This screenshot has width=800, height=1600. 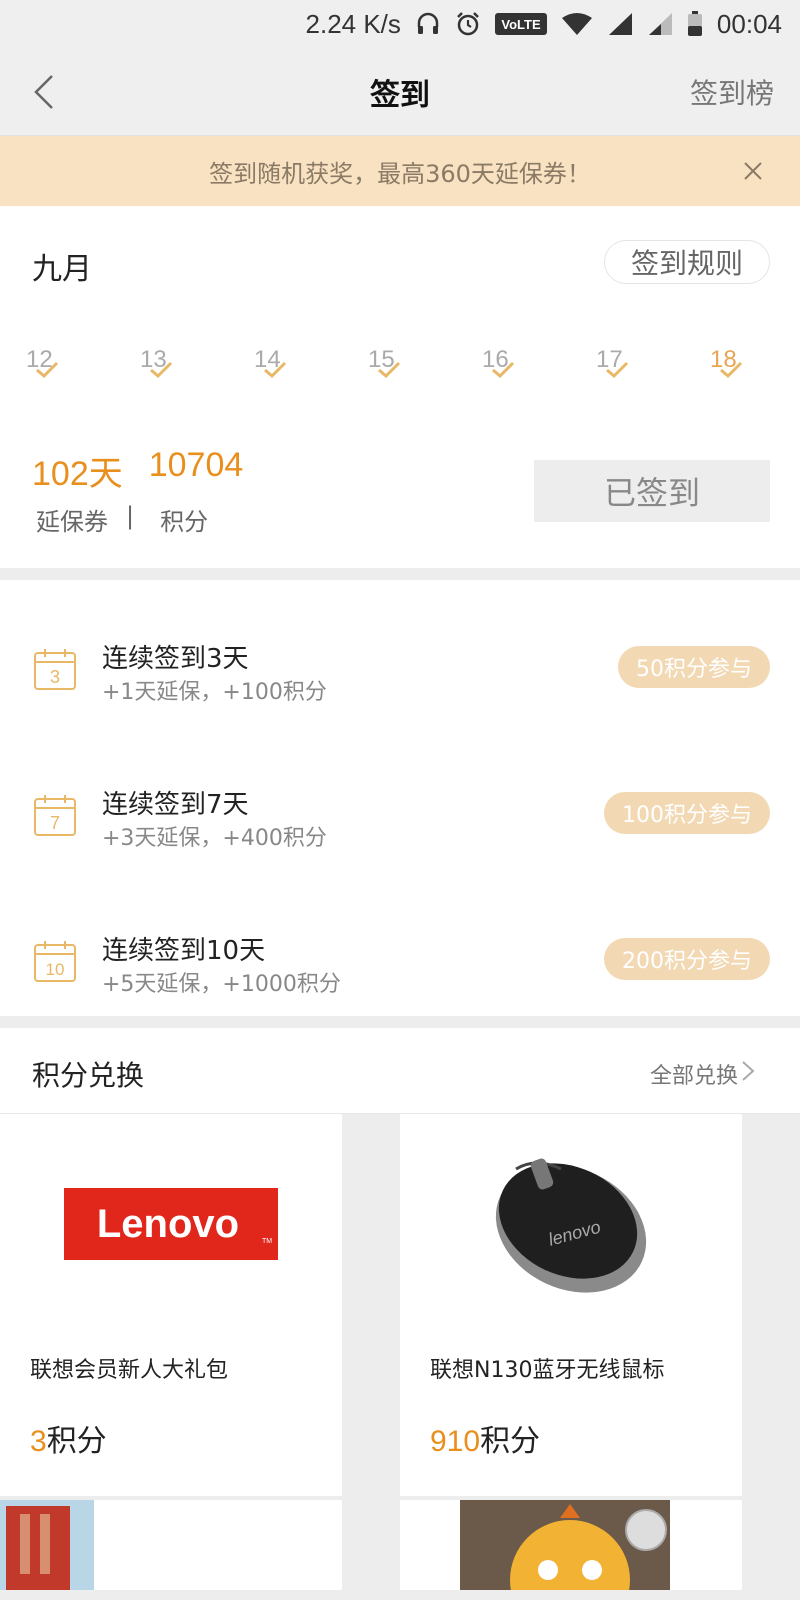 I want to click on join-button: 200积分参与, so click(x=687, y=959).